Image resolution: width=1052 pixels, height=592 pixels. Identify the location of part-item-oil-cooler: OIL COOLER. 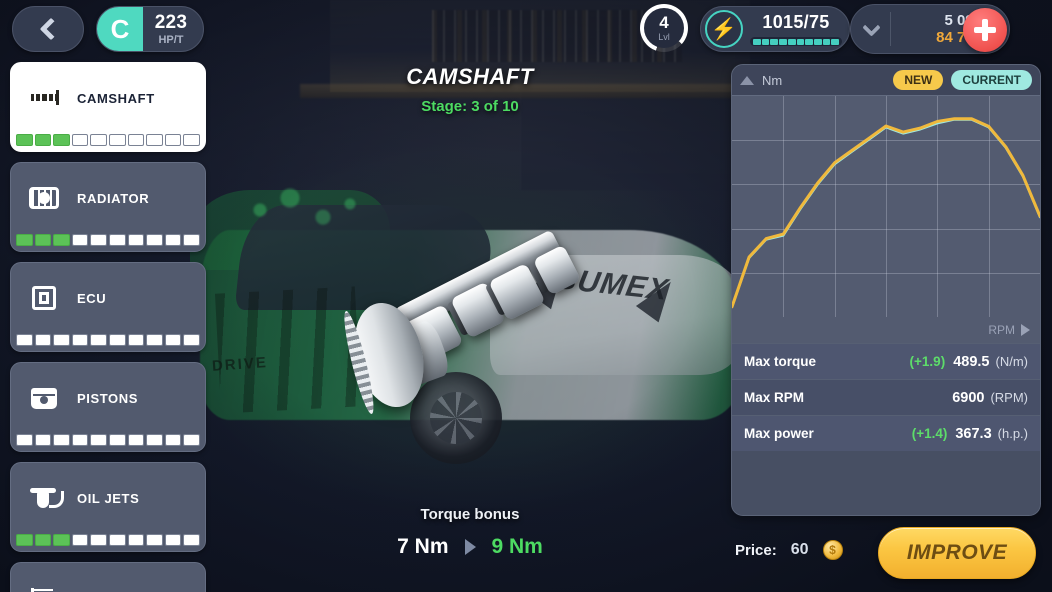
(108, 577).